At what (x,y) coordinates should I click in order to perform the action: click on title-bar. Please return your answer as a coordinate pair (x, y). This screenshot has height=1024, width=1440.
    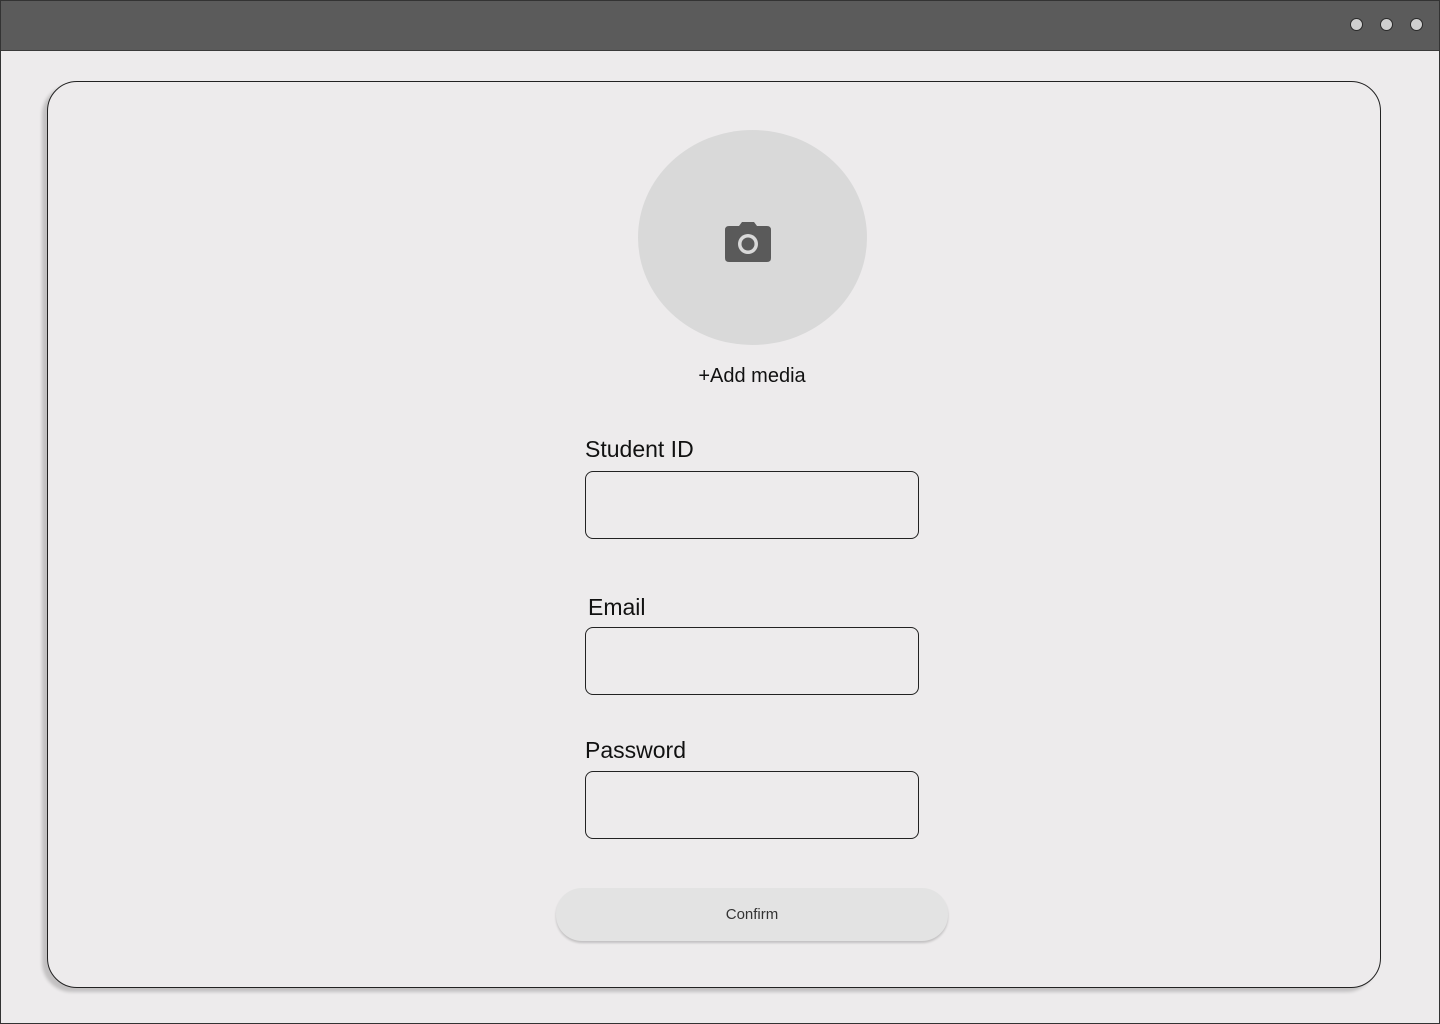
    Looking at the image, I should click on (720, 26).